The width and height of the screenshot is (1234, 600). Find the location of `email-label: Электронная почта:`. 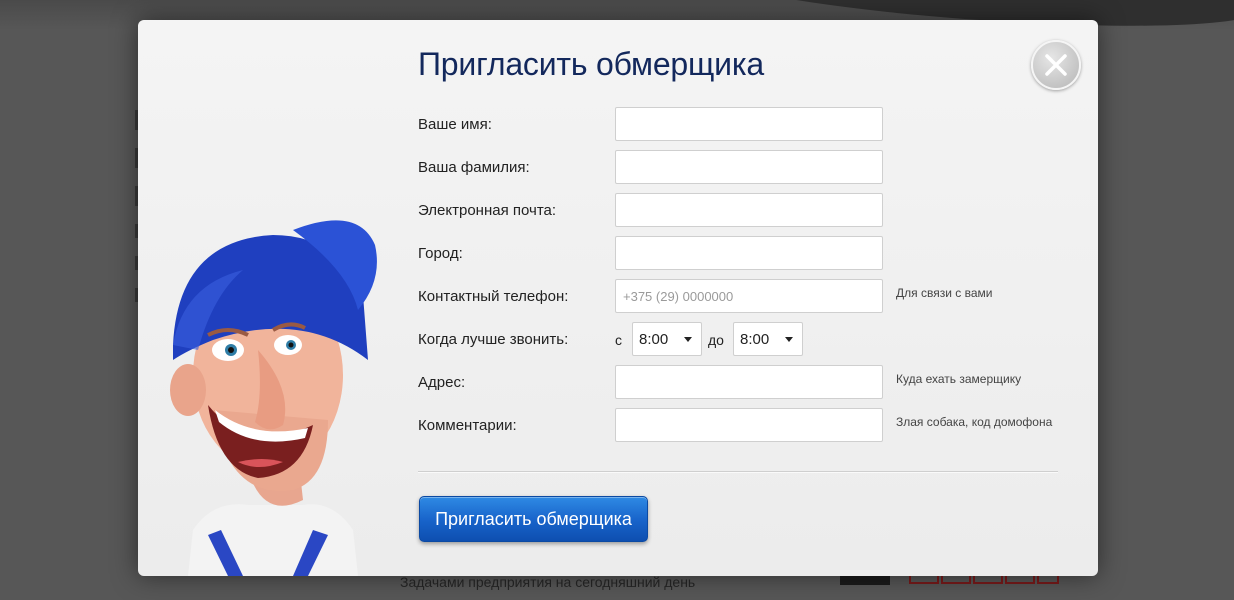

email-label: Электронная почта: is located at coordinates (487, 210).